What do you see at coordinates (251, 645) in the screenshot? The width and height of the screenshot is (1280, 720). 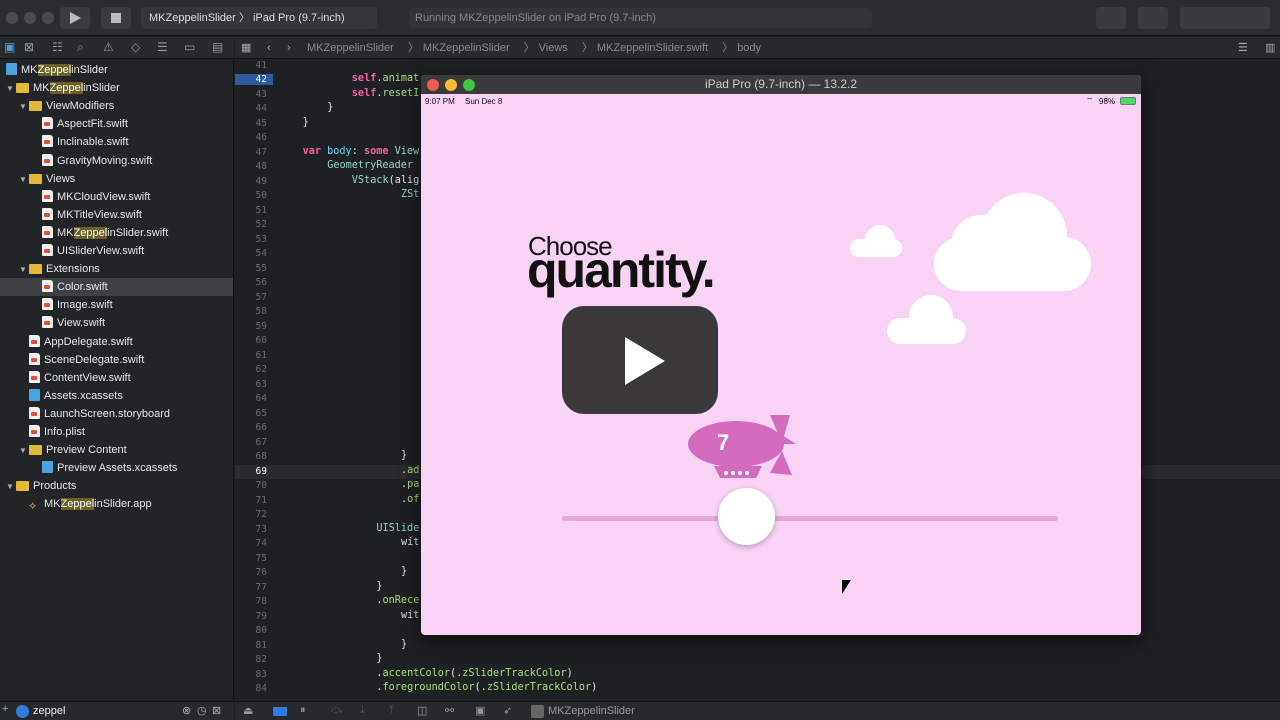 I see `line-number: 81` at bounding box center [251, 645].